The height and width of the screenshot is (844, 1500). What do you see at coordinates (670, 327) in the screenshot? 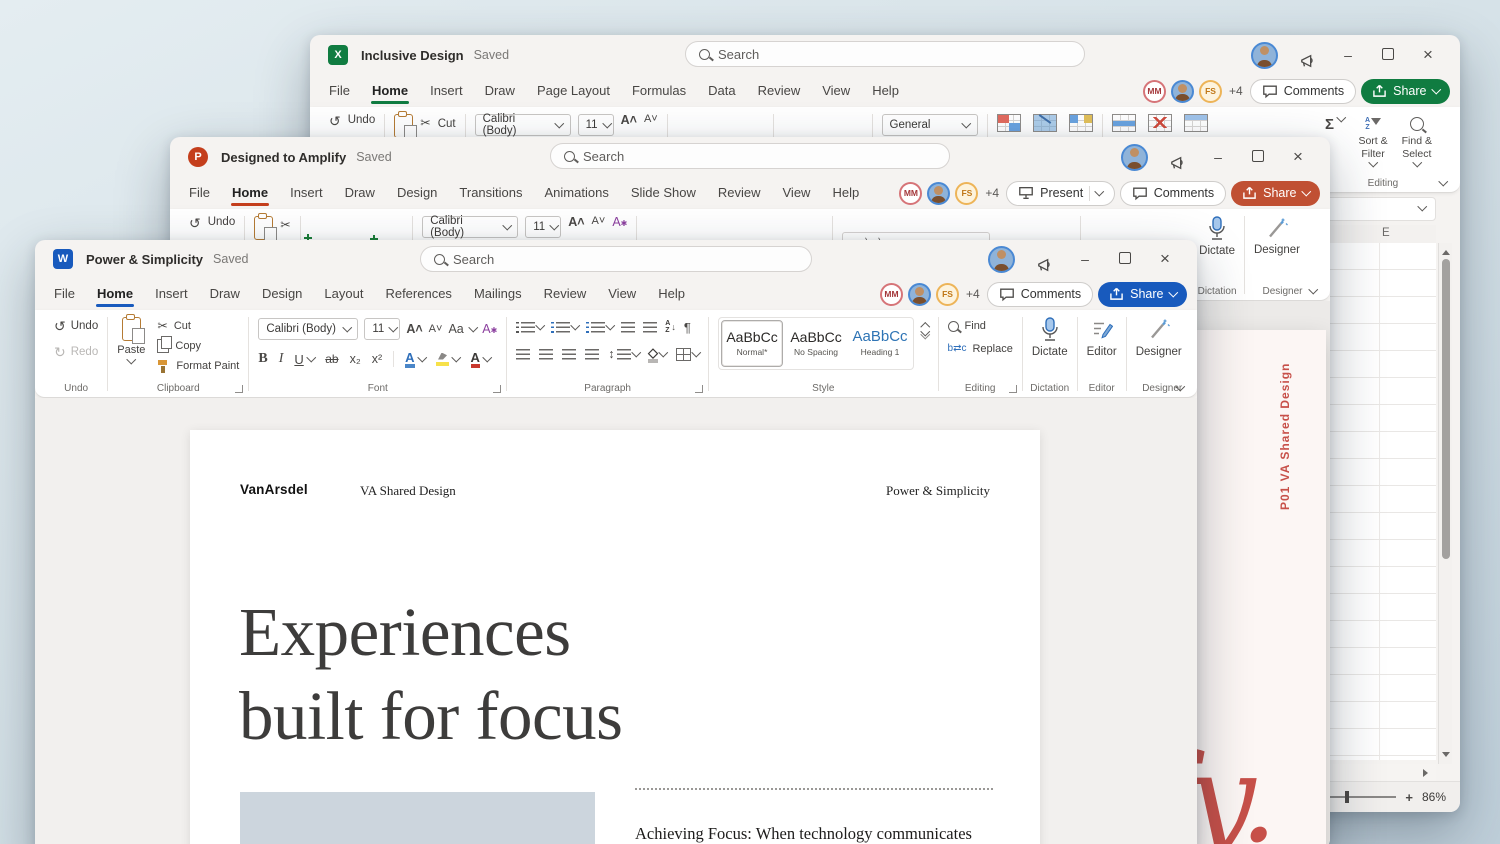
I see `sort-icon: A Z ↓` at bounding box center [670, 327].